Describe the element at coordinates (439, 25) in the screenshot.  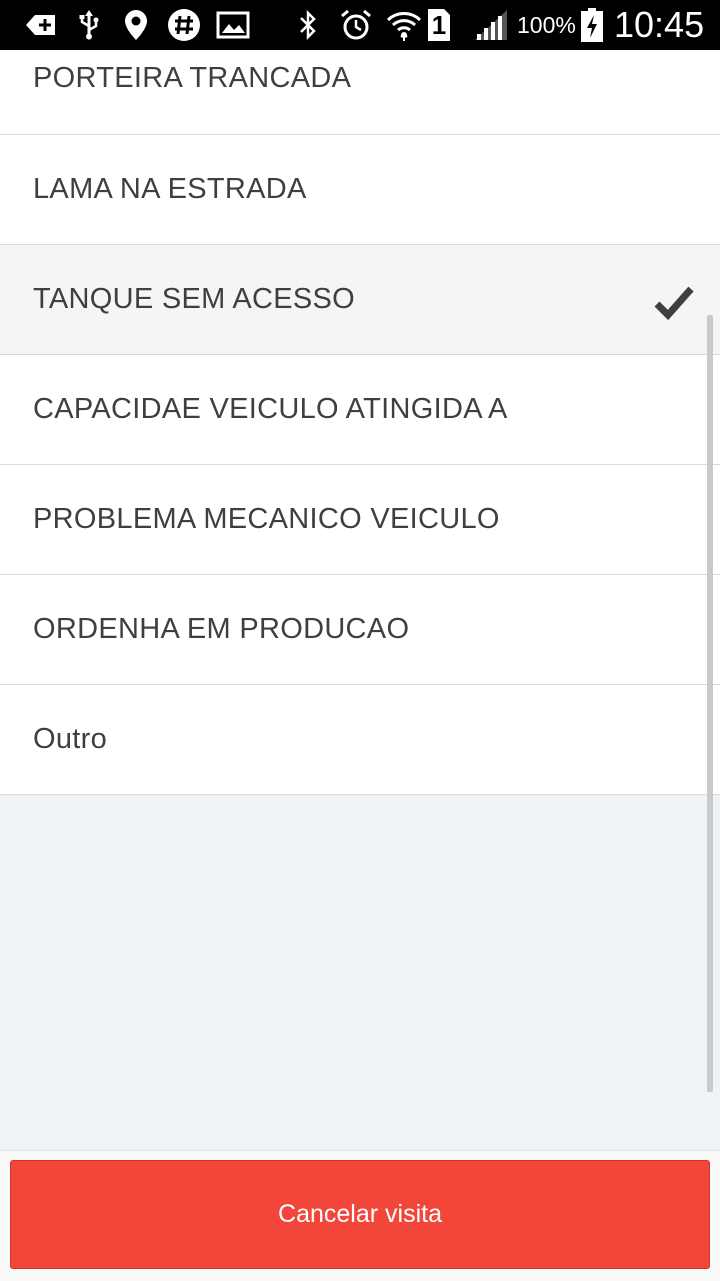
I see `sim-slot-number: 1` at that location.